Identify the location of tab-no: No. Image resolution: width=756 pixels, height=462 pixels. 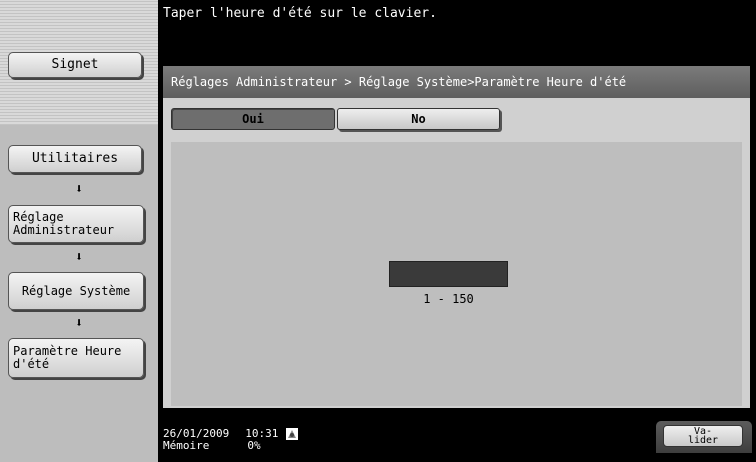
(418, 119).